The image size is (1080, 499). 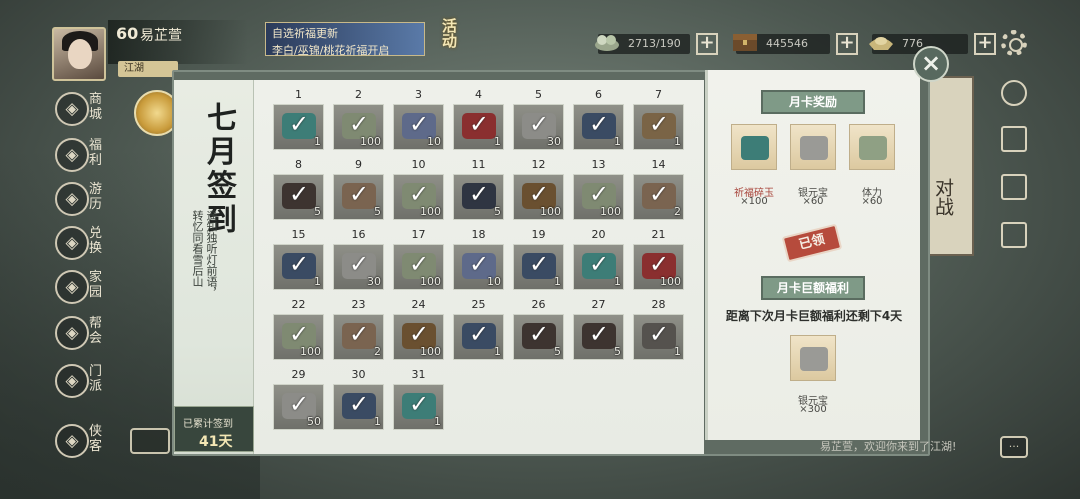 I want to click on left-menu-label: 帮会, so click(x=96, y=331).